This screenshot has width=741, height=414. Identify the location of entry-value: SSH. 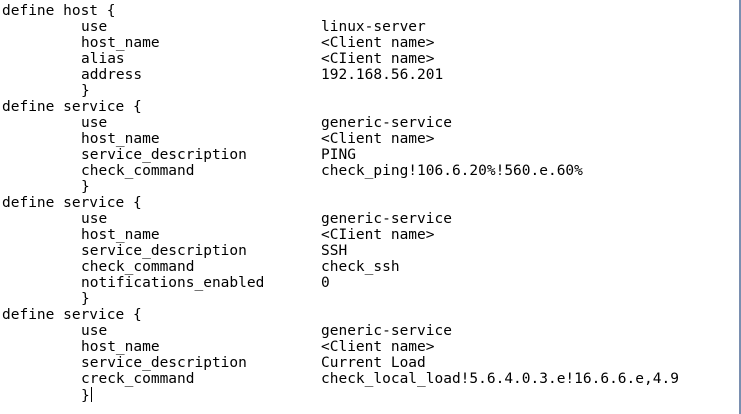
(334, 251).